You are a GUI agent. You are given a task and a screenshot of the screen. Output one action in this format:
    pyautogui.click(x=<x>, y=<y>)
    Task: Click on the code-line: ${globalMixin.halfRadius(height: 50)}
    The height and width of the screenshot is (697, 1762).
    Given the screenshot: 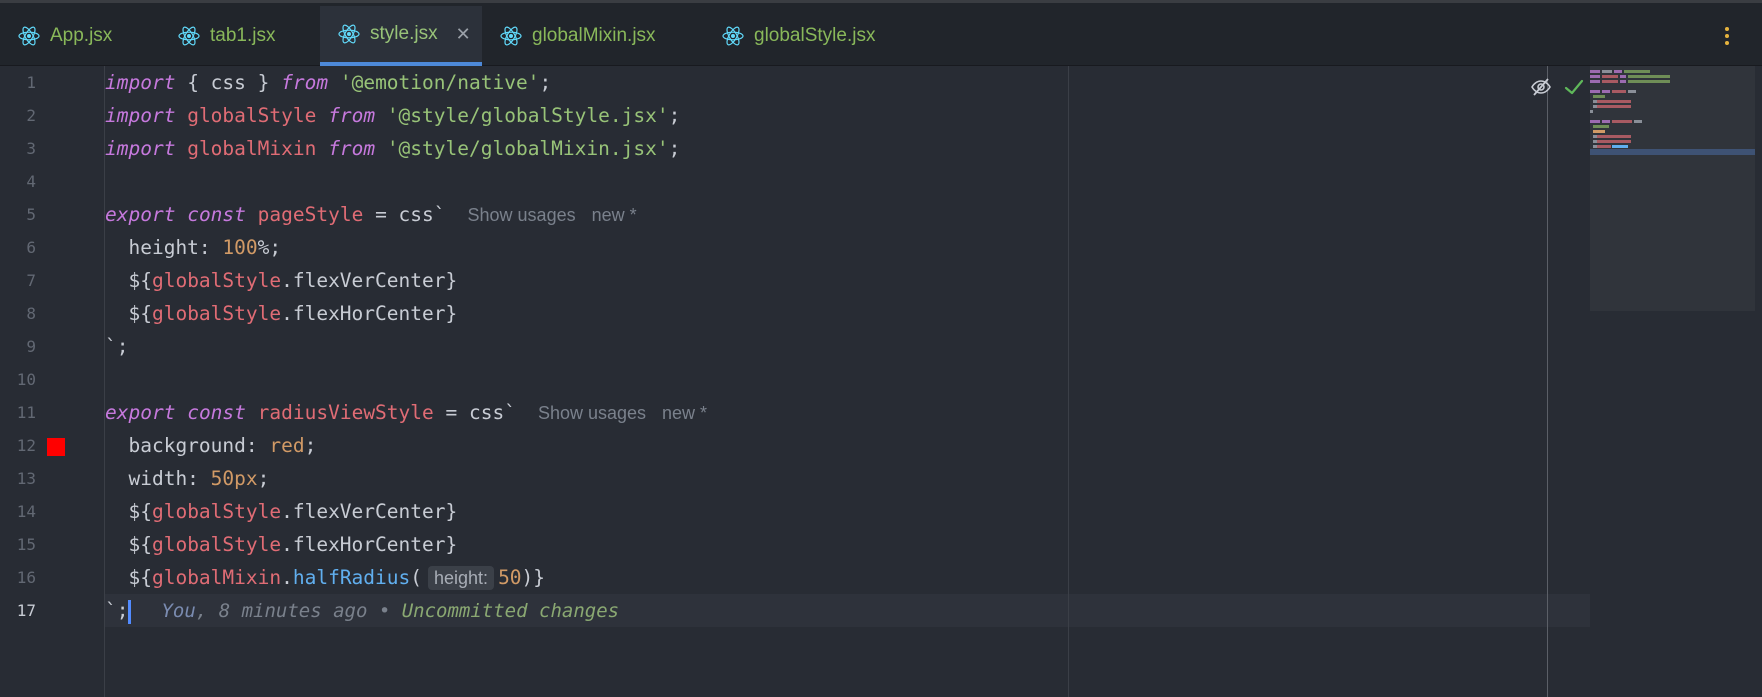 What is the action you would take?
    pyautogui.click(x=325, y=577)
    